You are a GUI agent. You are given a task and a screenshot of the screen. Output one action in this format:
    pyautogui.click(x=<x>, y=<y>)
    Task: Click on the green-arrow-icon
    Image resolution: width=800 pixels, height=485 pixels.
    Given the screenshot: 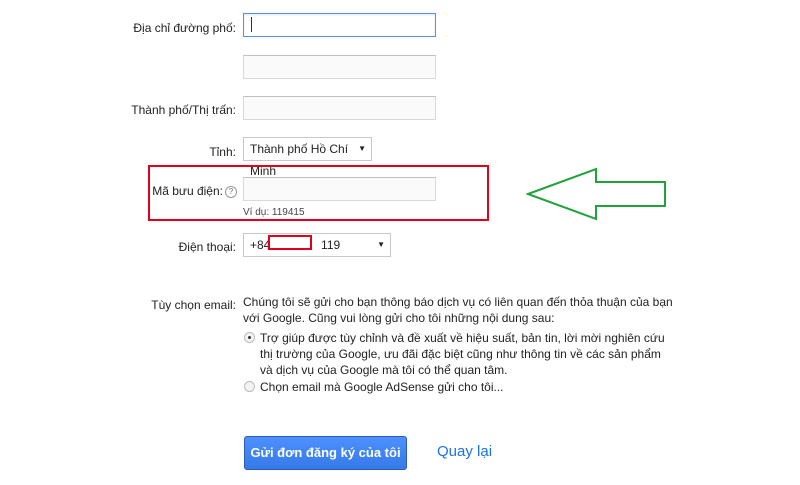 What is the action you would take?
    pyautogui.click(x=596, y=194)
    